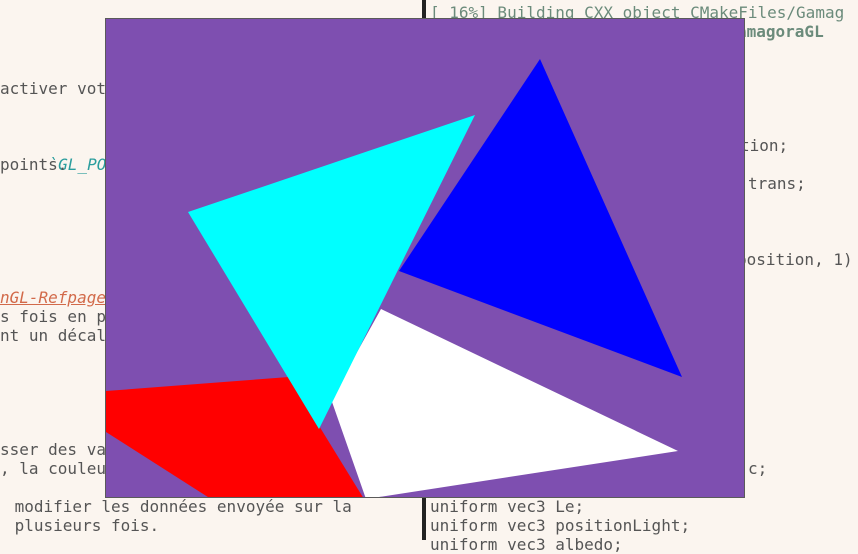  What do you see at coordinates (560, 525) in the screenshot?
I see `code-line: uniform vec3 positionLight;` at bounding box center [560, 525].